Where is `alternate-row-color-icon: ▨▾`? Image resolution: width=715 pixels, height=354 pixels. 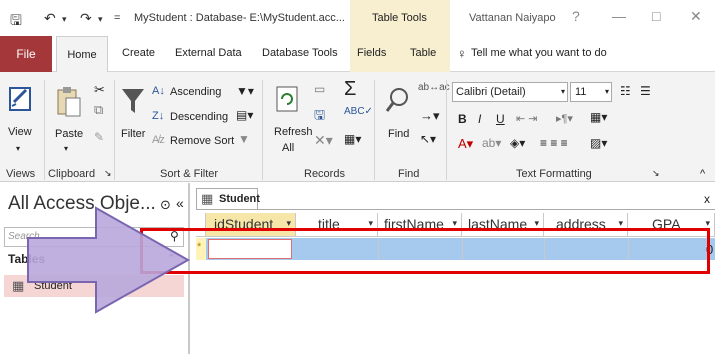 alternate-row-color-icon: ▨▾ is located at coordinates (598, 143).